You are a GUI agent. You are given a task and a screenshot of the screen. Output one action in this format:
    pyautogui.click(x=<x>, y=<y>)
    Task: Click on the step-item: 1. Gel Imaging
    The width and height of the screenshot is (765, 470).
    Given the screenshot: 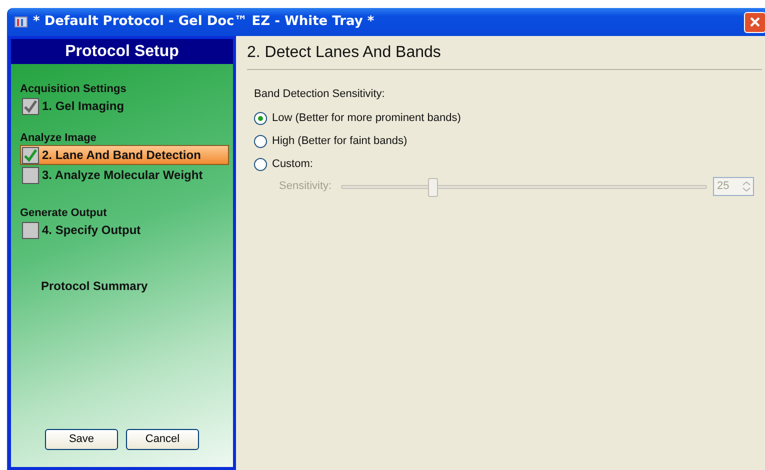 What is the action you would take?
    pyautogui.click(x=124, y=106)
    